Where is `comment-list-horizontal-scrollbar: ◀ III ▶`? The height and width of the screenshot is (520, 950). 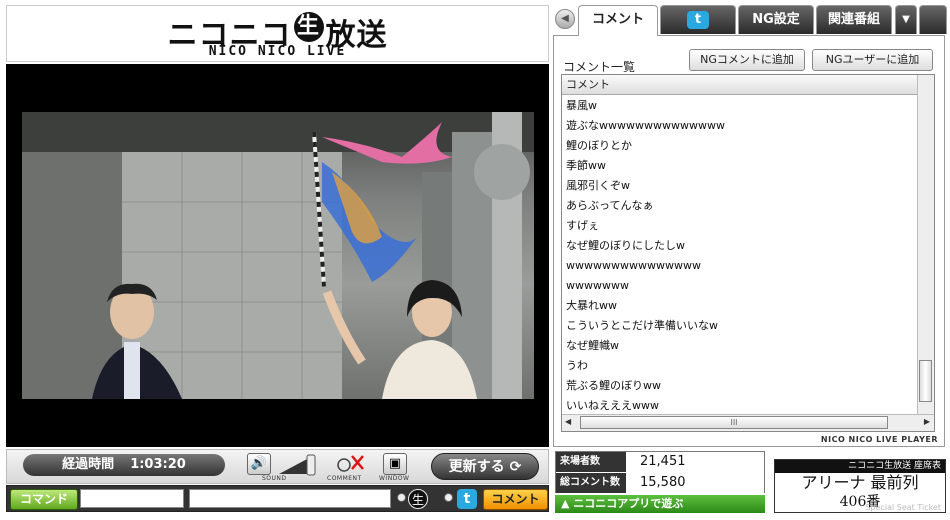 comment-list-horizontal-scrollbar: ◀ III ▶ is located at coordinates (748, 422).